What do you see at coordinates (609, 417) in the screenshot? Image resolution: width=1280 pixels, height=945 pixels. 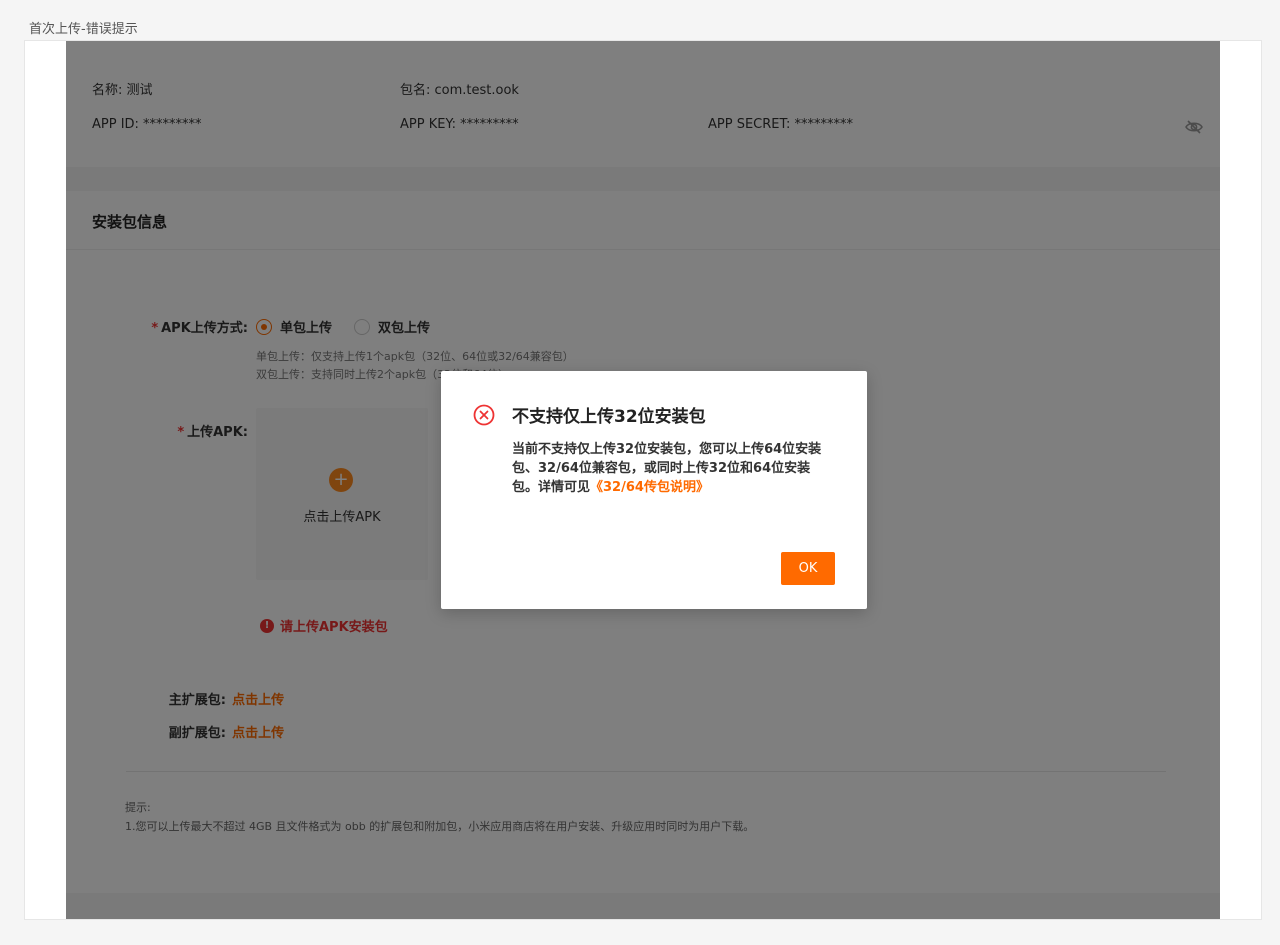 I see `dialog-title: 不支持仅上传32位安装包` at bounding box center [609, 417].